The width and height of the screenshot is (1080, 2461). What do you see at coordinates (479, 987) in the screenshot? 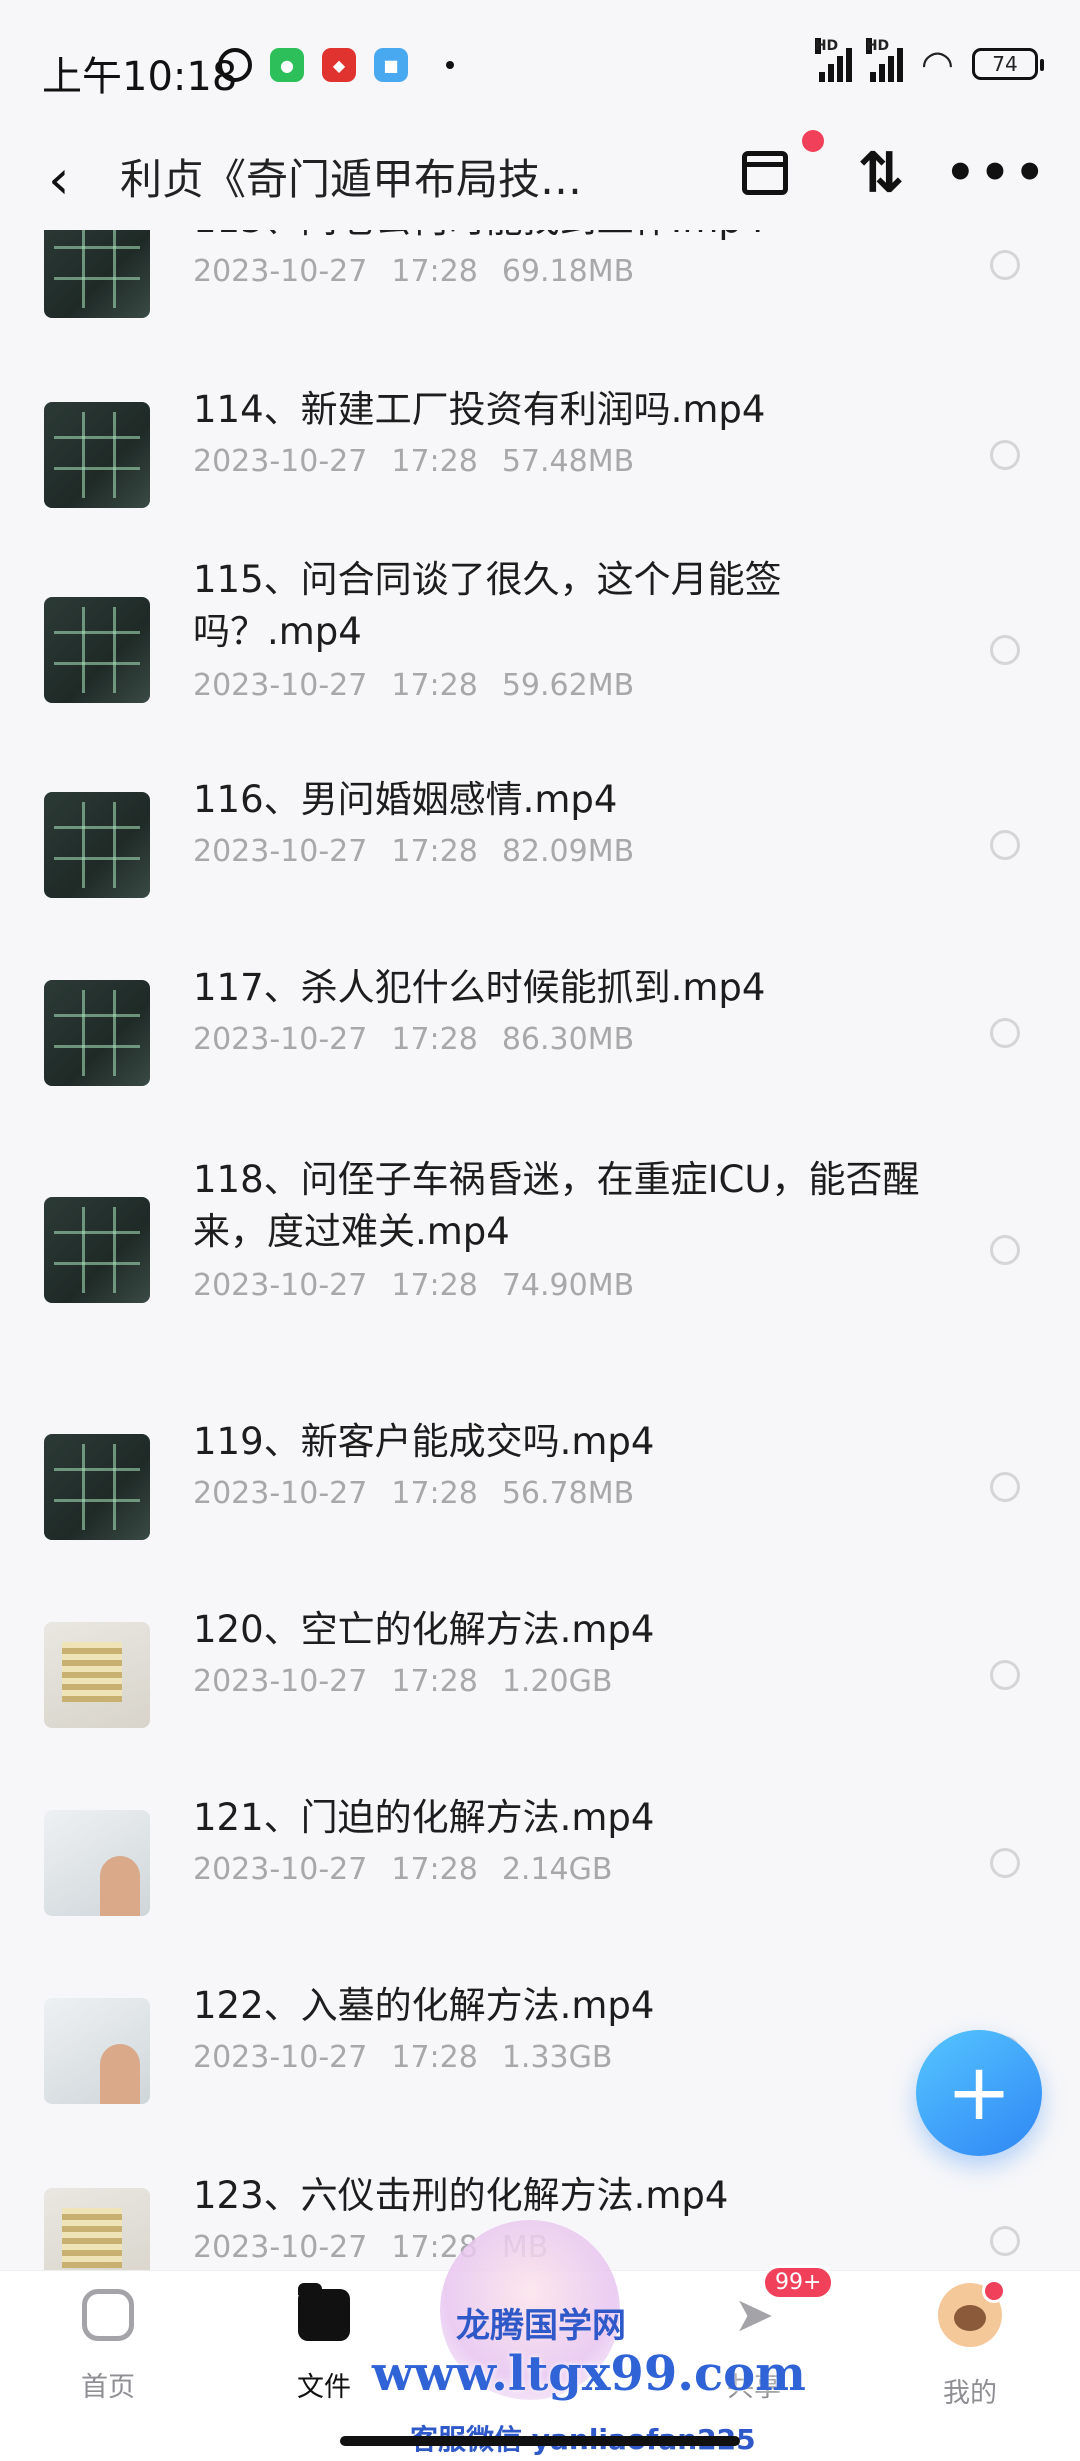
I see `file-name: 117、杀人犯什么时候能抓到.mp4` at bounding box center [479, 987].